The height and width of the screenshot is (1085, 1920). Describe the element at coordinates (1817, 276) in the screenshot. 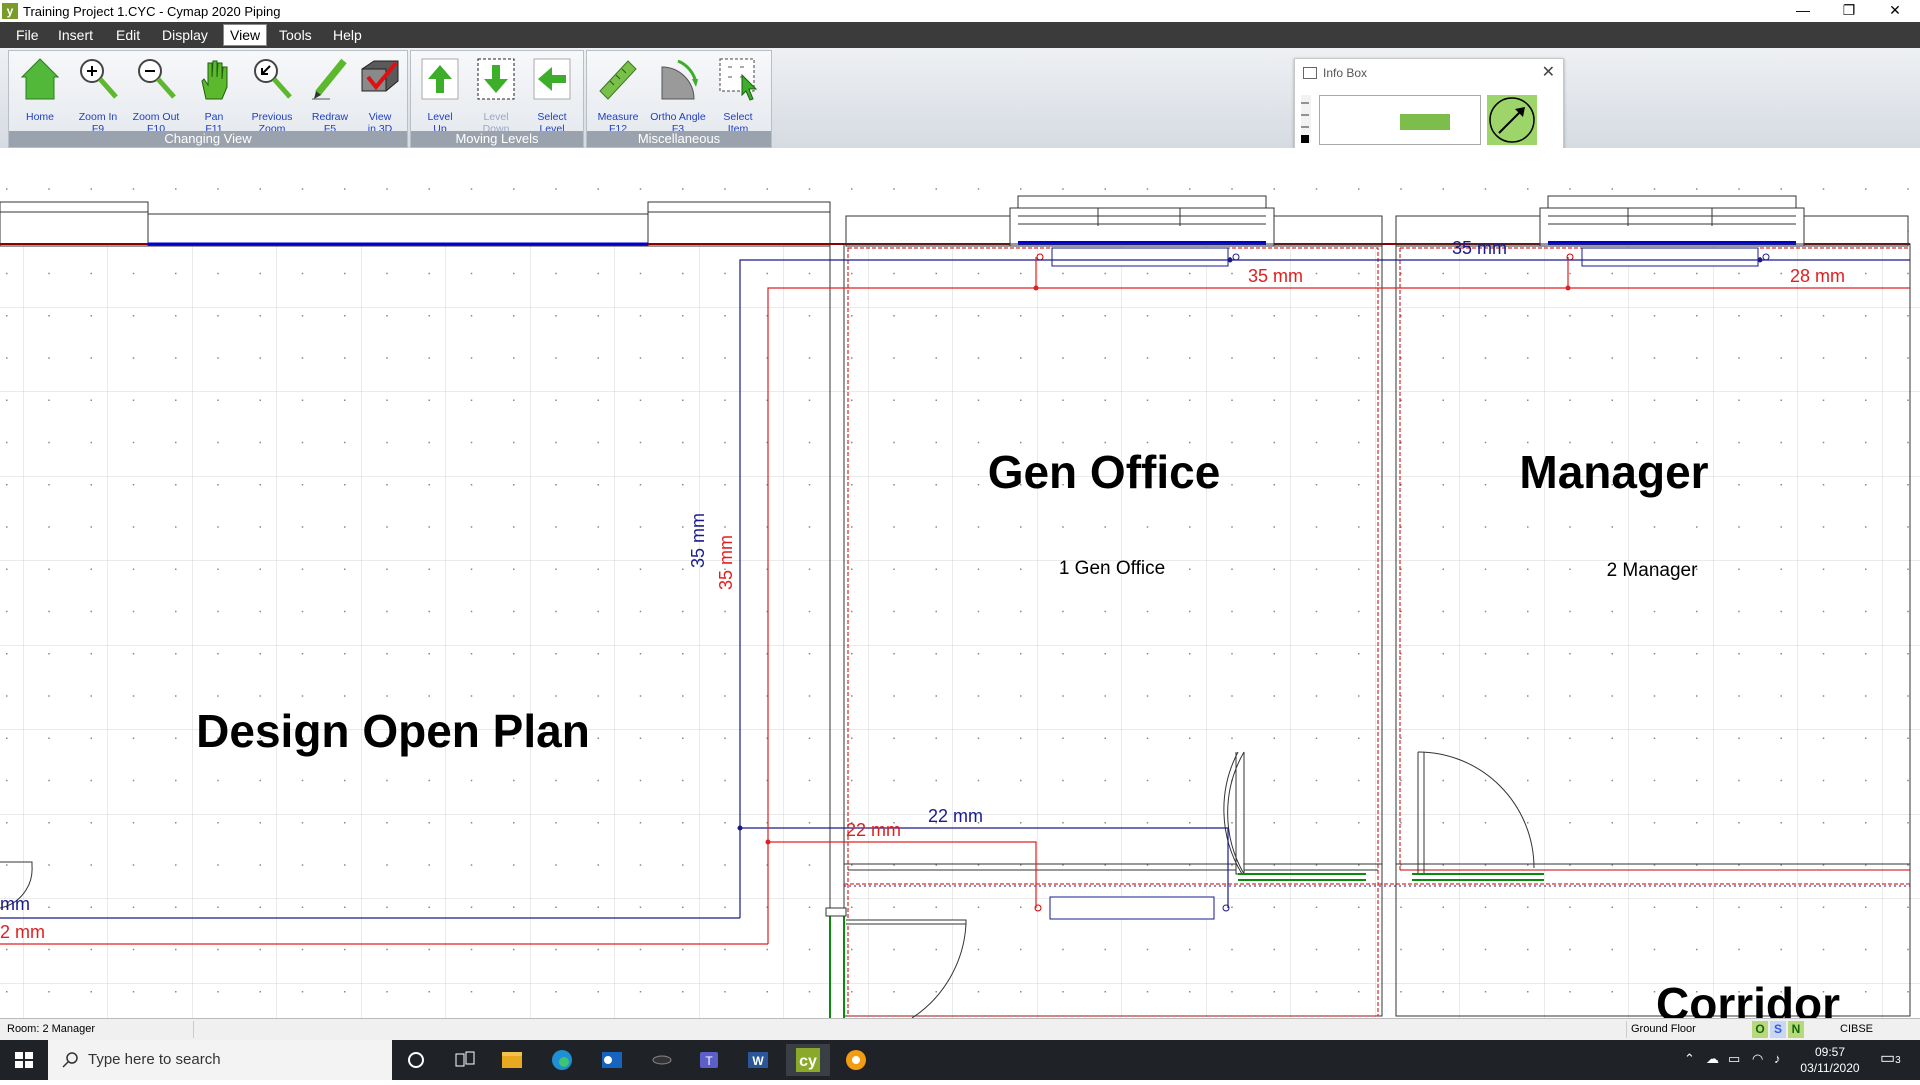

I see `pipe-label-return-manager: 28 mm` at that location.